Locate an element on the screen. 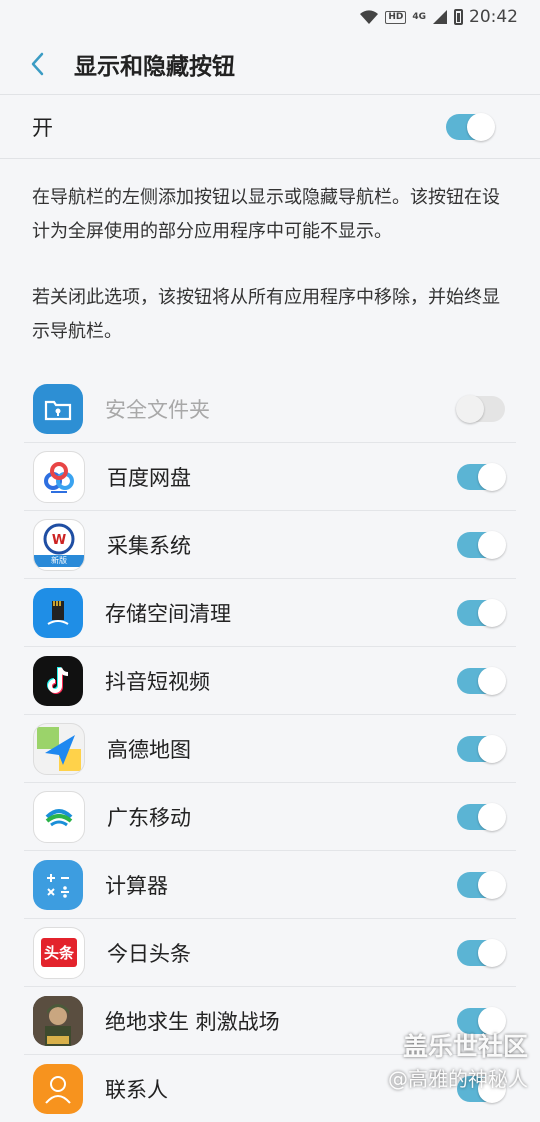  chevron-left-icon is located at coordinates (37, 64).